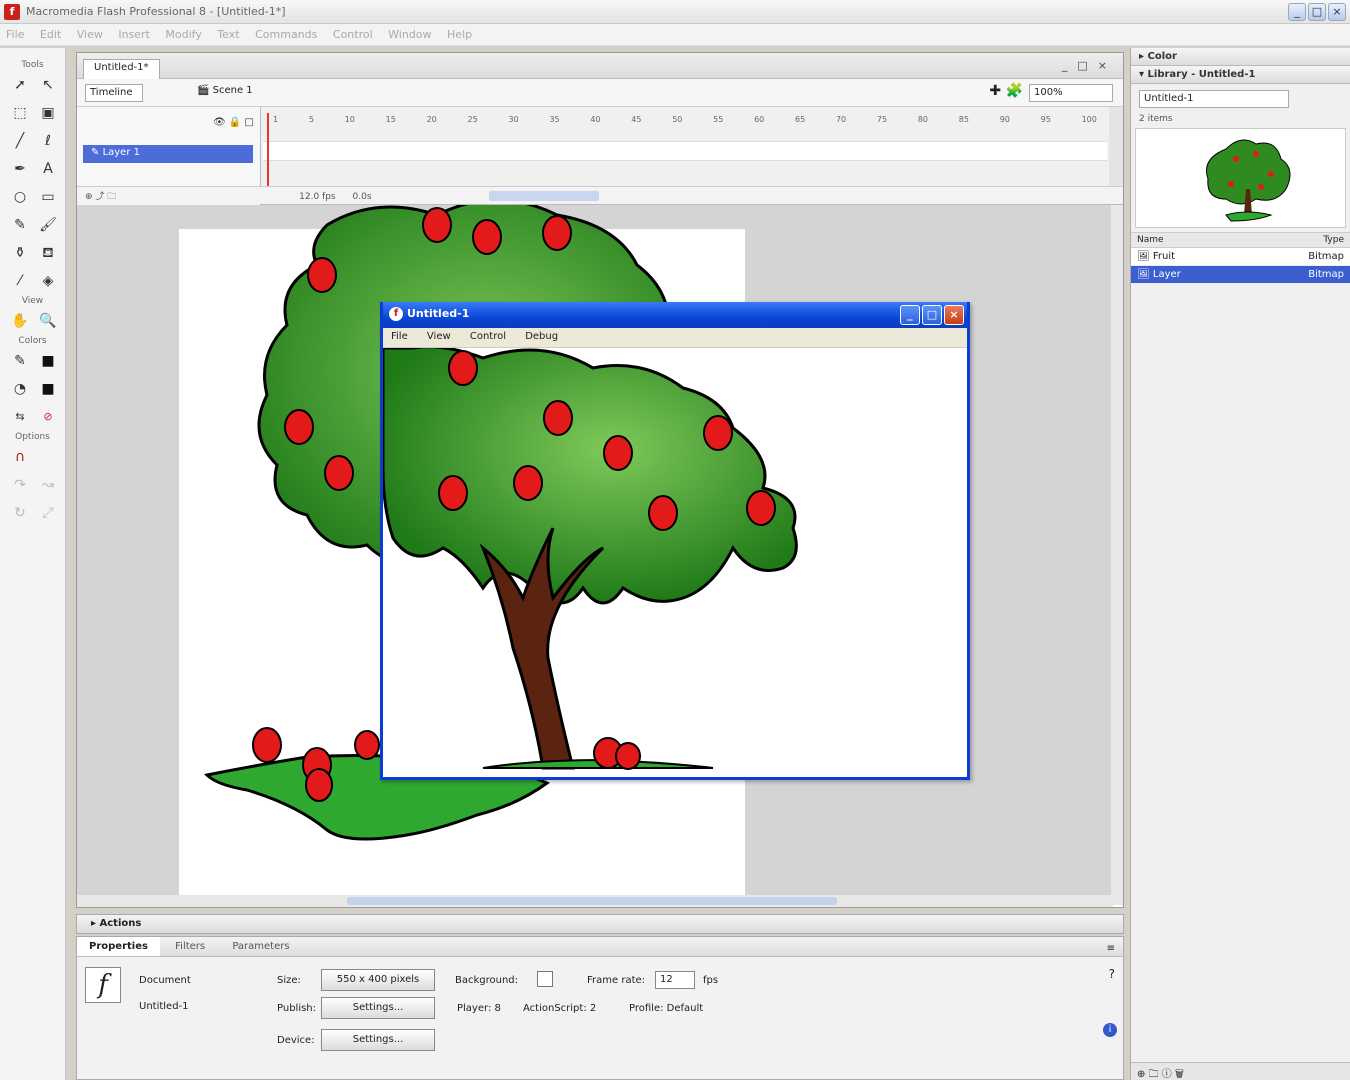 The width and height of the screenshot is (1350, 1080). Describe the element at coordinates (20, 281) in the screenshot. I see `eyedropper-icon: ⁄` at that location.